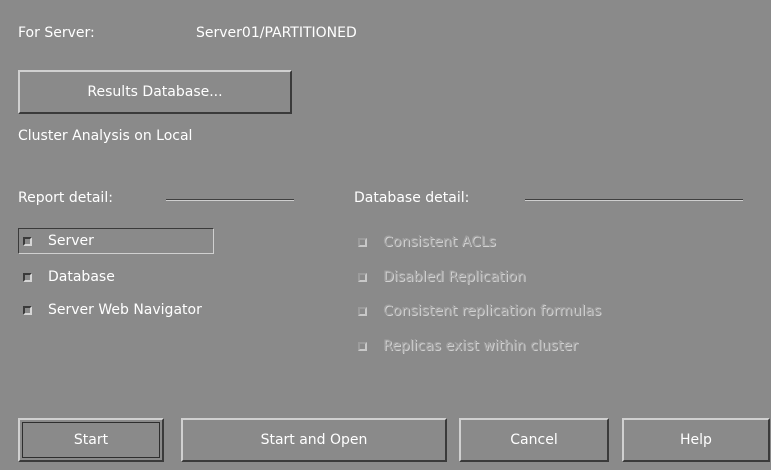 The height and width of the screenshot is (470, 771). What do you see at coordinates (65, 198) in the screenshot?
I see `report-detail-label: Report detail:` at bounding box center [65, 198].